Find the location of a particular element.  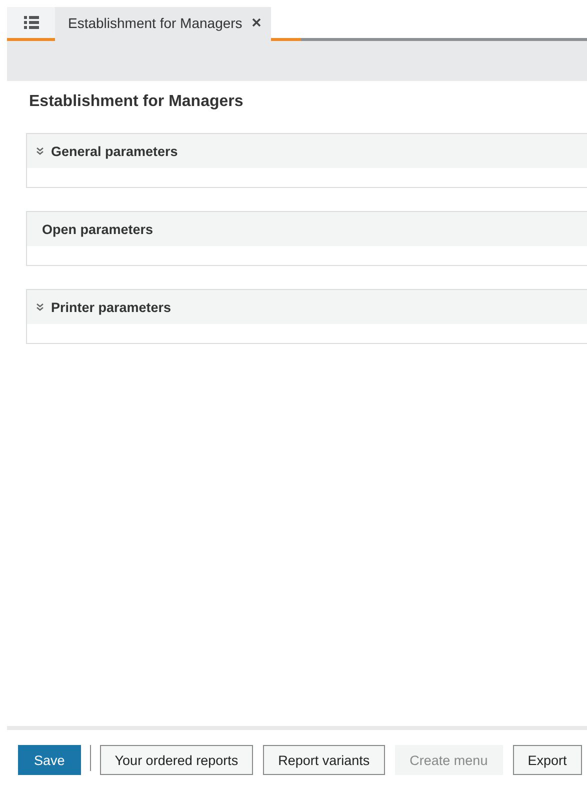

toolbar-button: Your ordered reports is located at coordinates (177, 760).